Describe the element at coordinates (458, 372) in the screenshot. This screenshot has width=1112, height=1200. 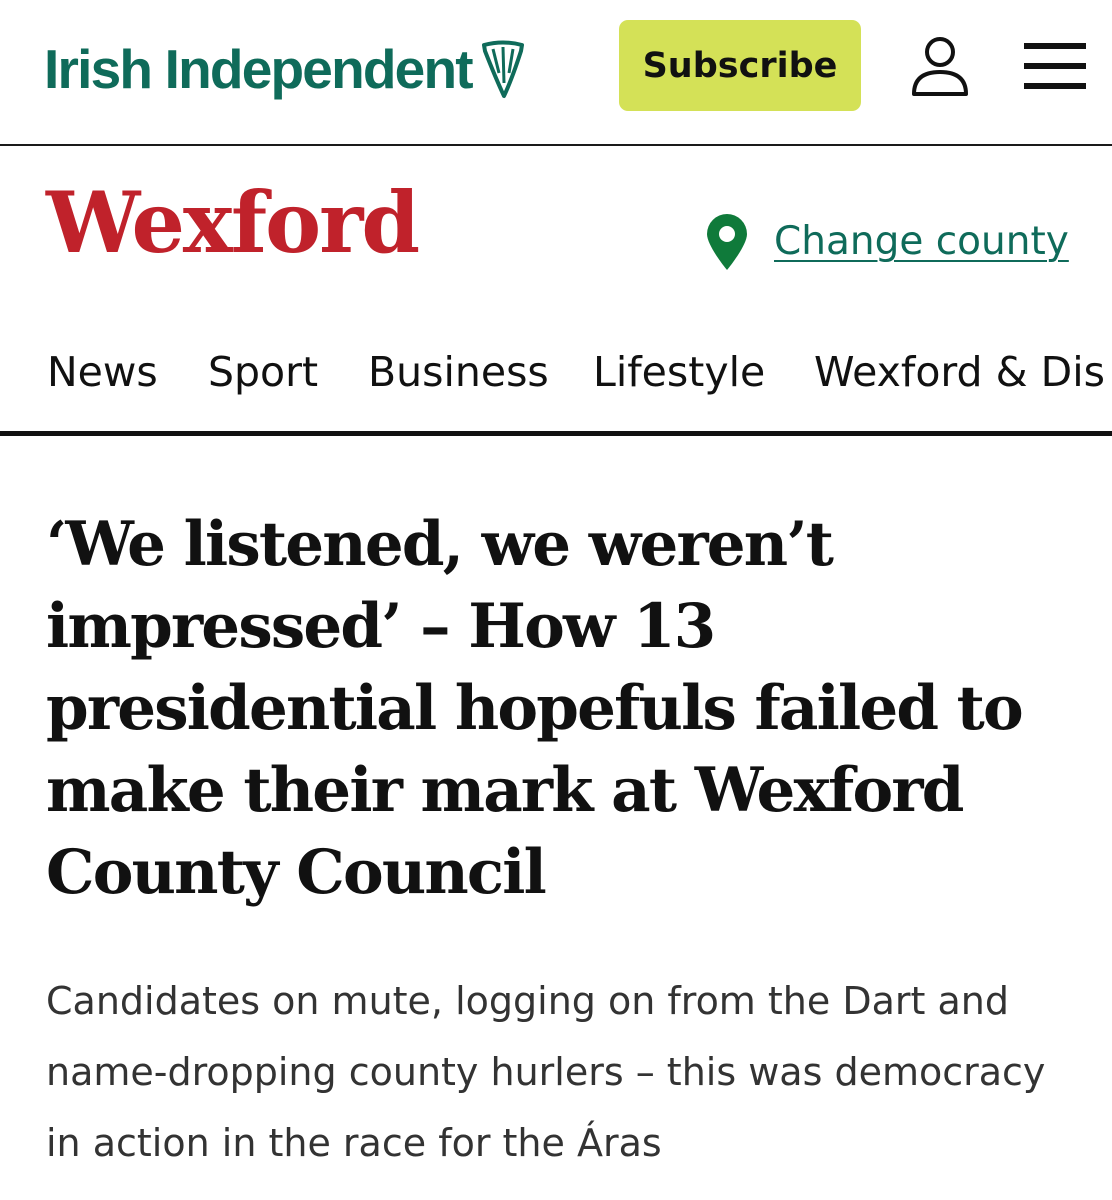
I see `nav-item-business: Business` at that location.